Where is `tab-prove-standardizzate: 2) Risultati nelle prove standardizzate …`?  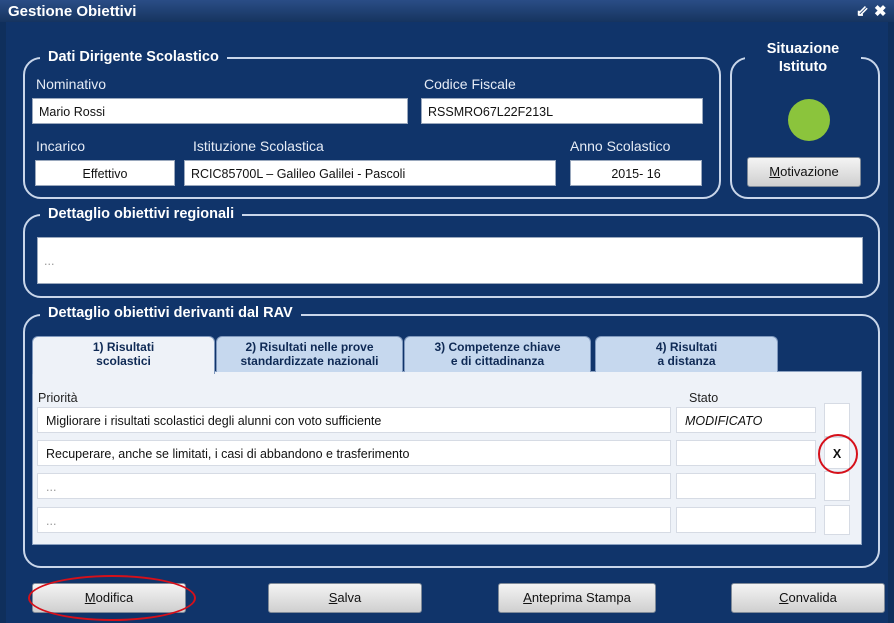
tab-prove-standardizzate: 2) Risultati nelle prove standardizzate … is located at coordinates (309, 354).